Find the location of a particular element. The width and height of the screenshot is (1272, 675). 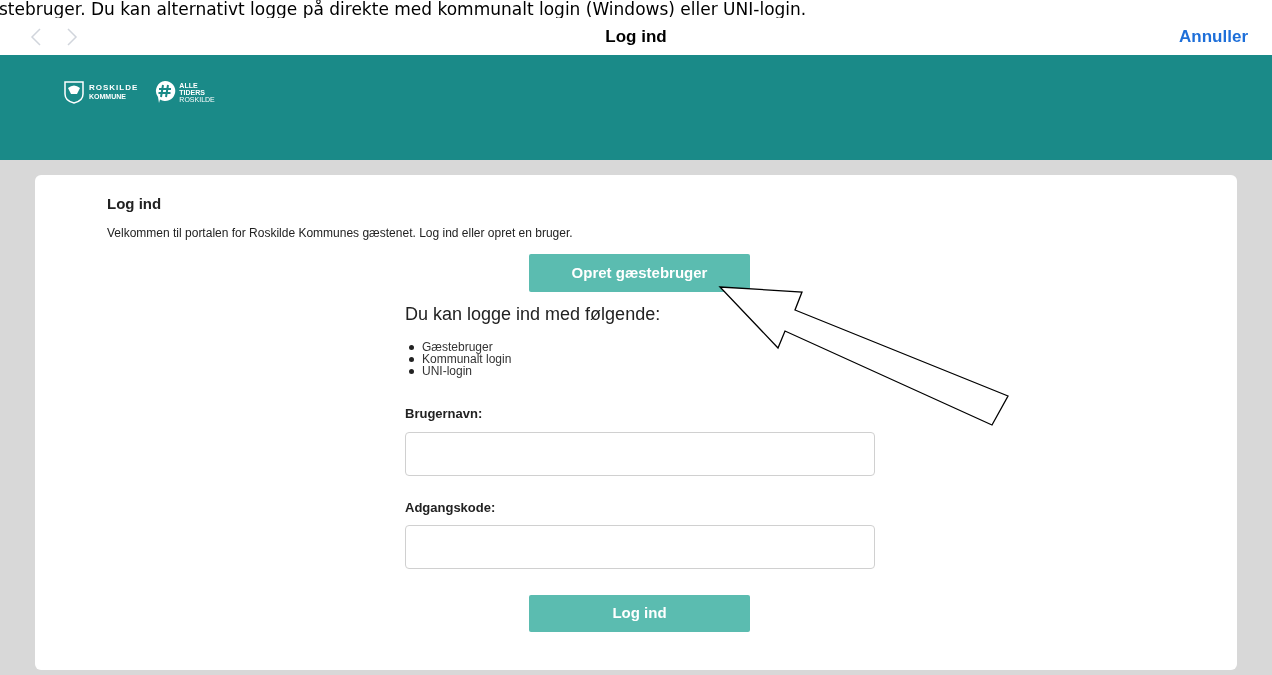

login-button: Log ind is located at coordinates (639, 613).